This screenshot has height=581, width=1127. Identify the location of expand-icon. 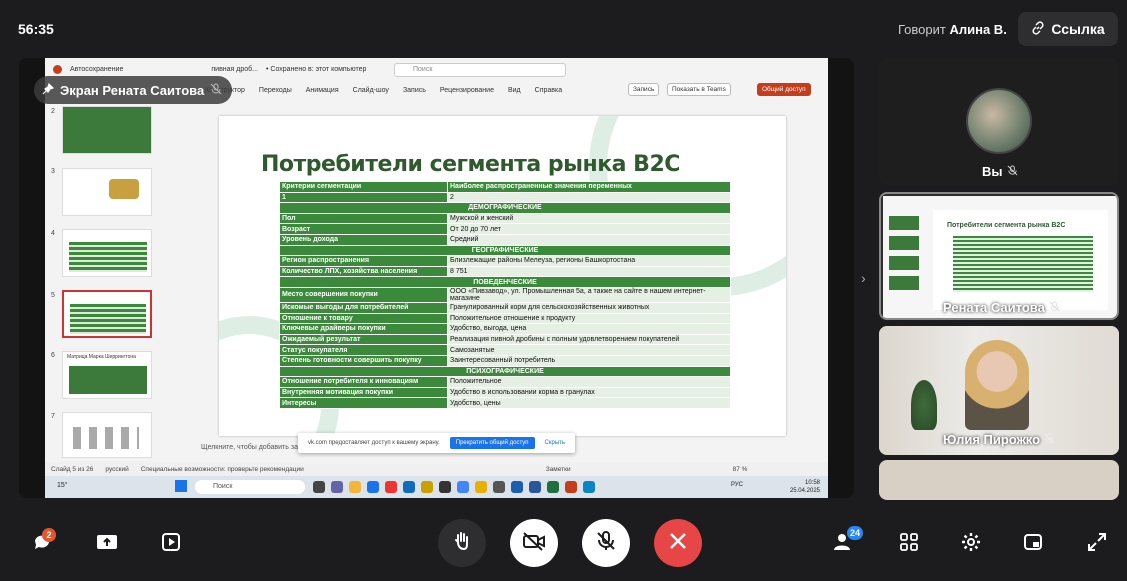
(1097, 544).